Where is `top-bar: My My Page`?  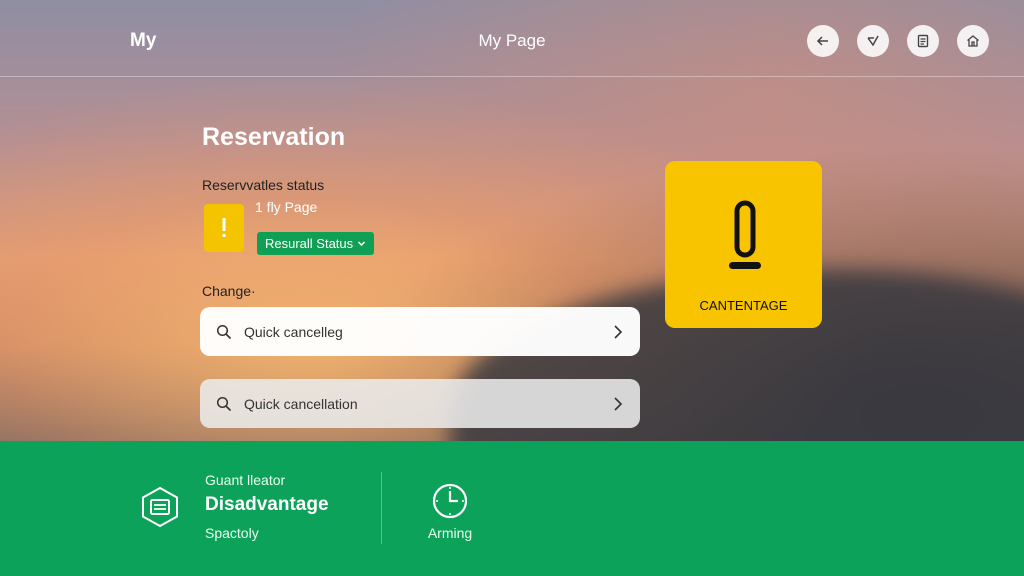 top-bar: My My Page is located at coordinates (512, 38).